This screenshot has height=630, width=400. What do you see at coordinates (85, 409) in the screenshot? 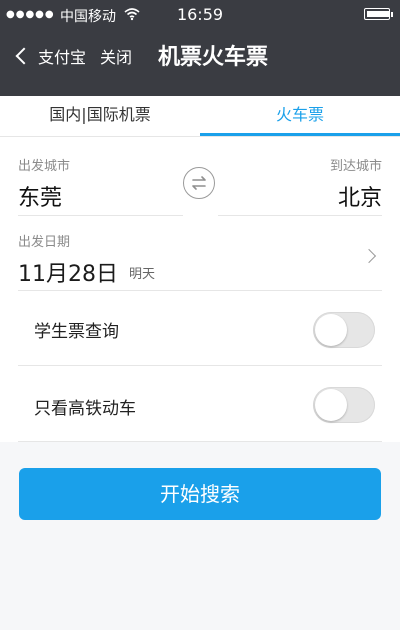
I see `high-speed-only-label: 只看高铁动车` at bounding box center [85, 409].